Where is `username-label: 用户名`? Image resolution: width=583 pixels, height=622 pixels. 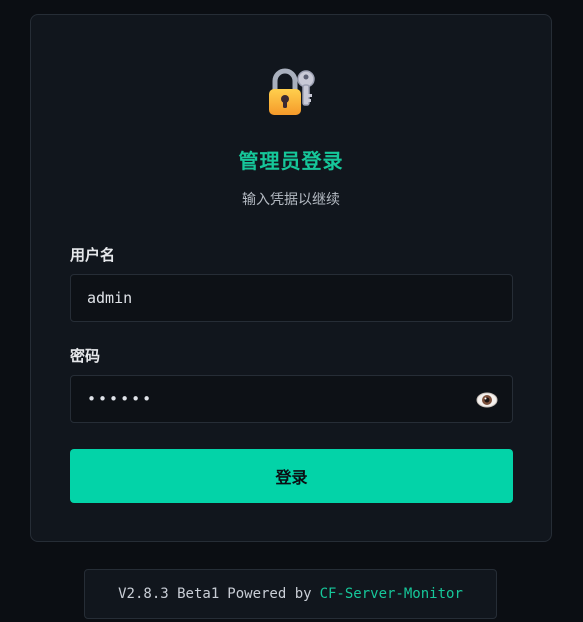 username-label: 用户名 is located at coordinates (93, 255).